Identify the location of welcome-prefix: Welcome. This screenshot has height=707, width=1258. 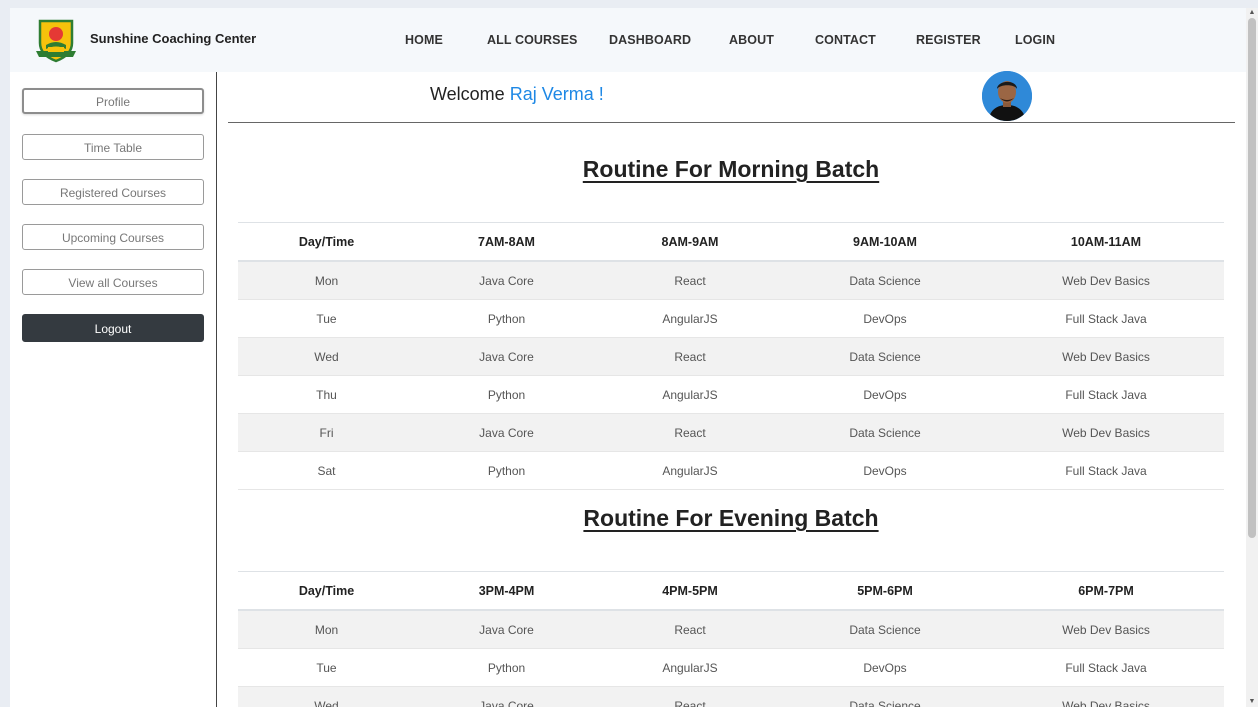
(467, 94).